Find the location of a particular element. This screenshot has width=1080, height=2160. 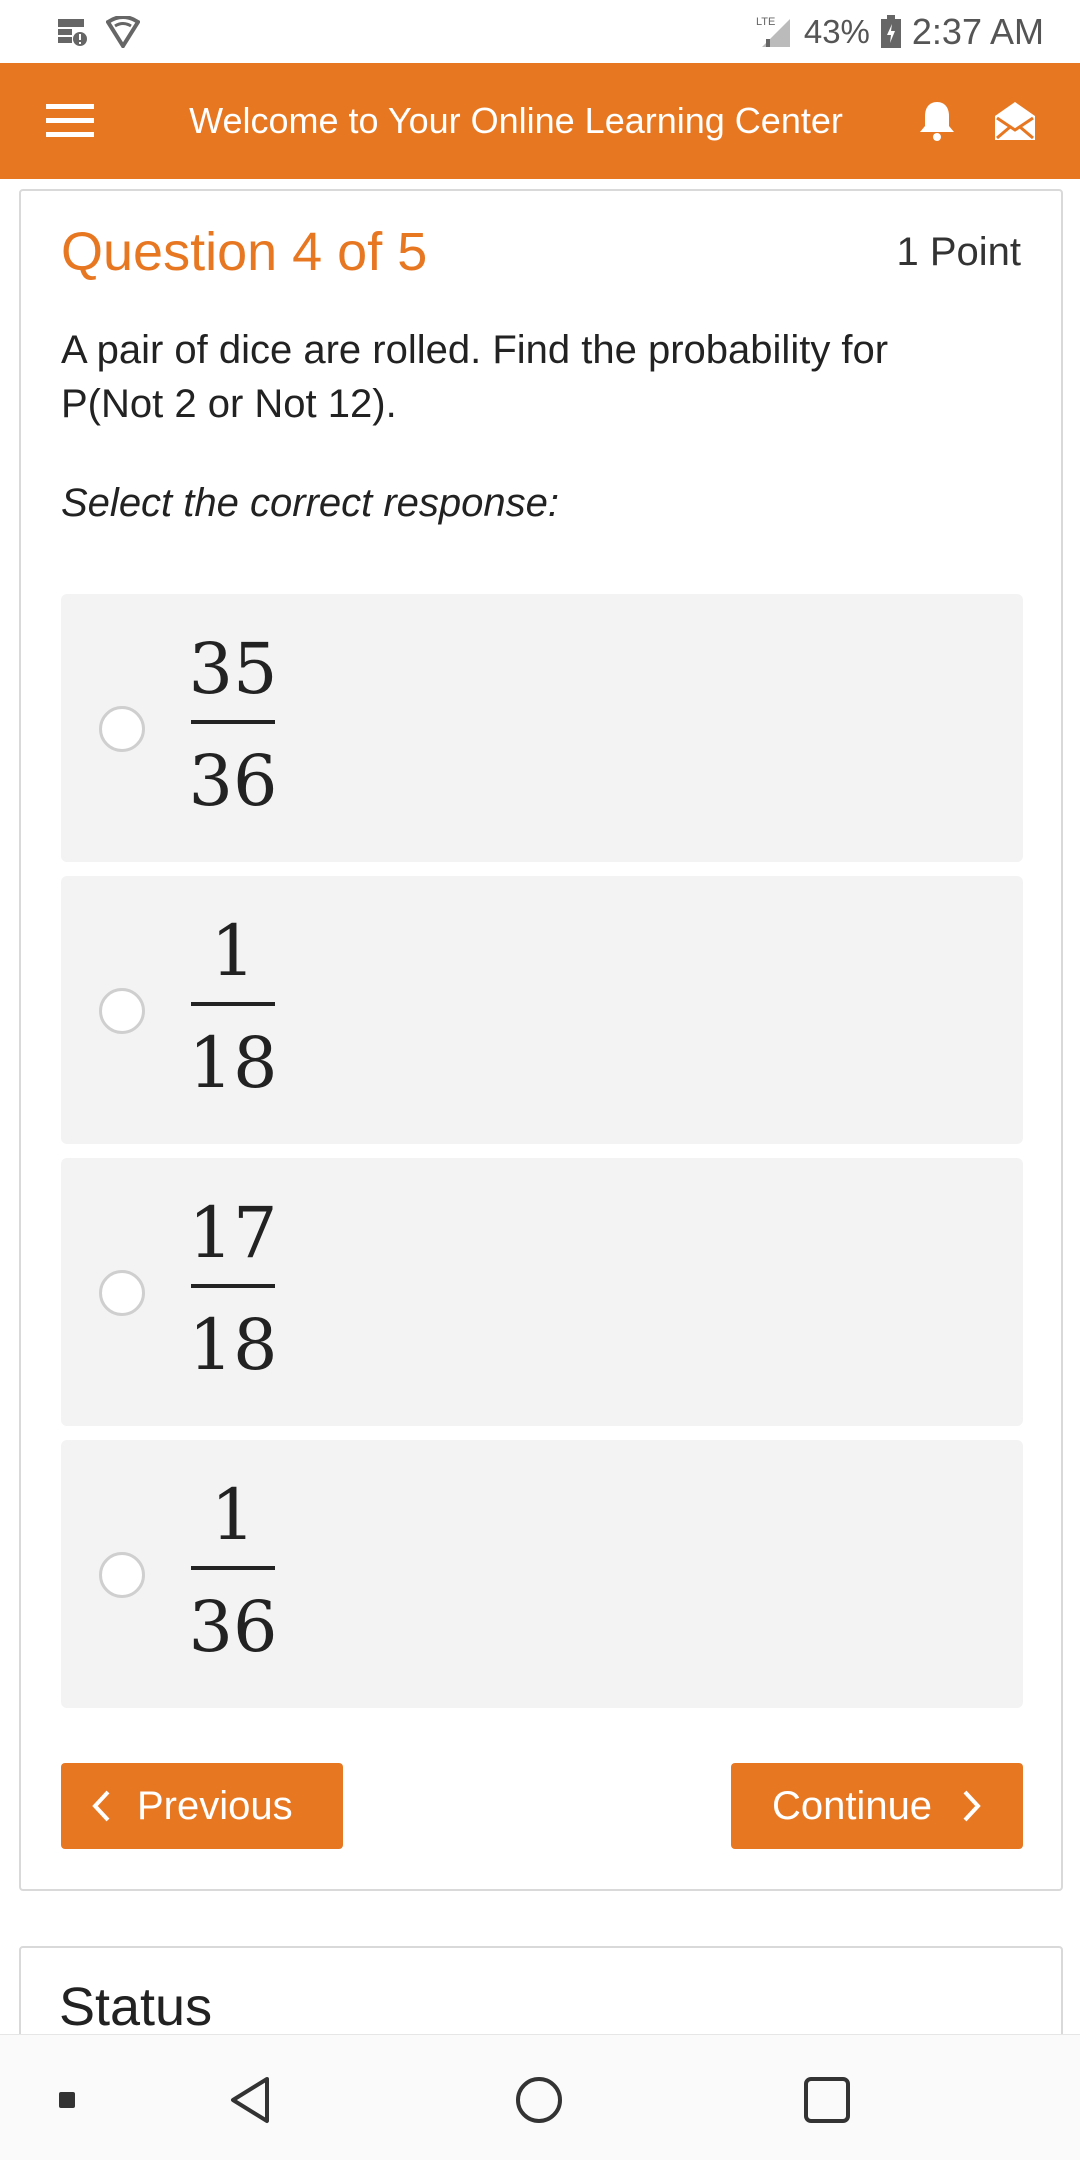

continue-label: Continue is located at coordinates (852, 1805).